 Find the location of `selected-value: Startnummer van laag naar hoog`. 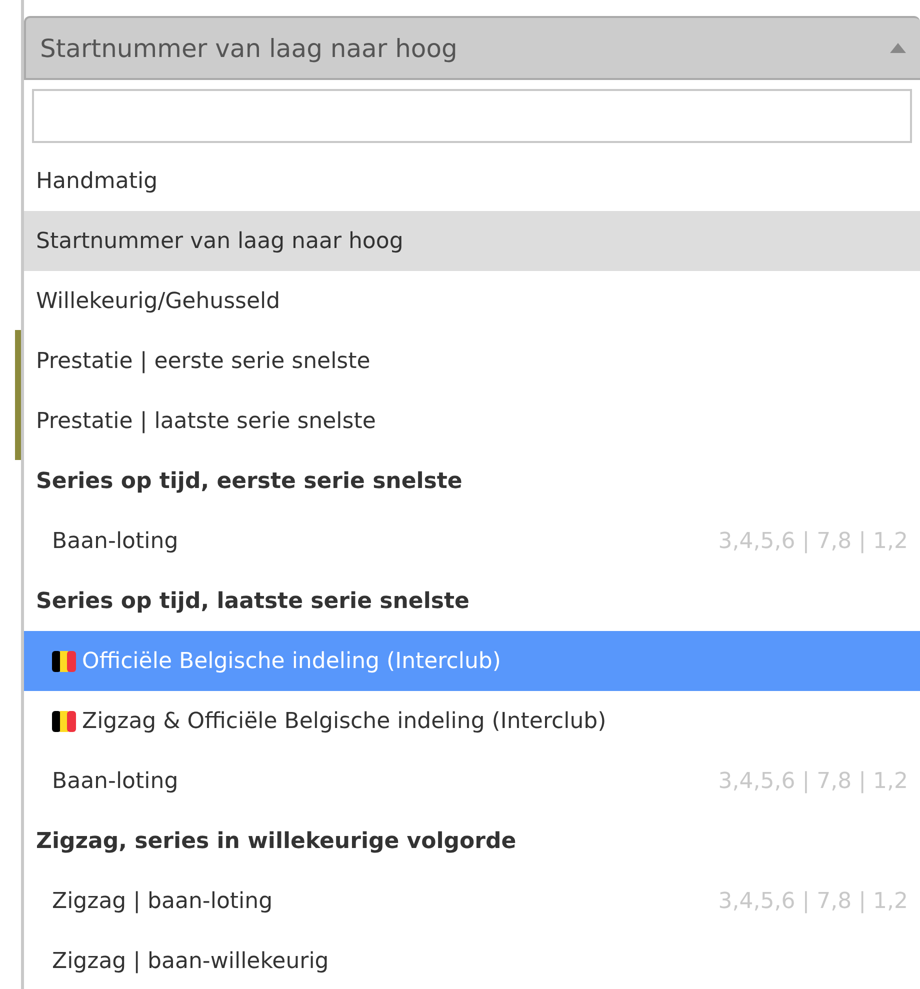

selected-value: Startnummer van laag naar hoog is located at coordinates (249, 48).